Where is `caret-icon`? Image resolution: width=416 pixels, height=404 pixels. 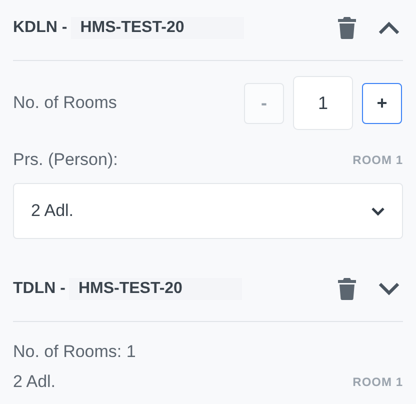 caret-icon is located at coordinates (378, 211).